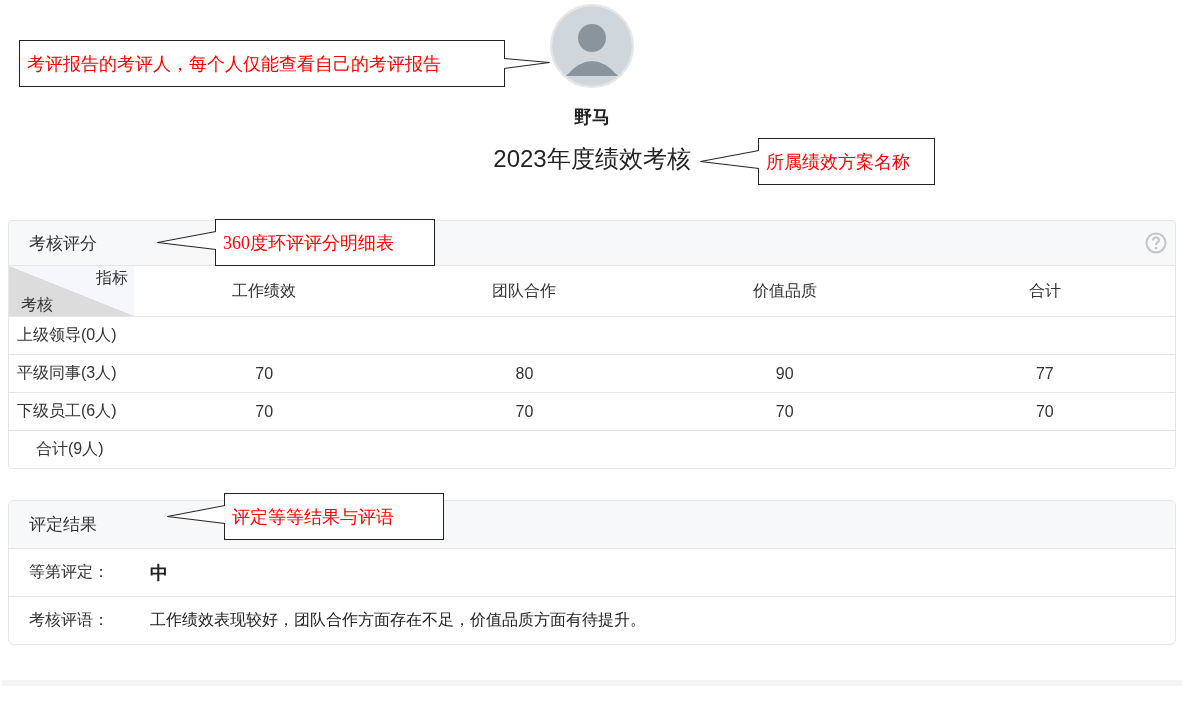  I want to click on column-header: 合计, so click(1044, 291).